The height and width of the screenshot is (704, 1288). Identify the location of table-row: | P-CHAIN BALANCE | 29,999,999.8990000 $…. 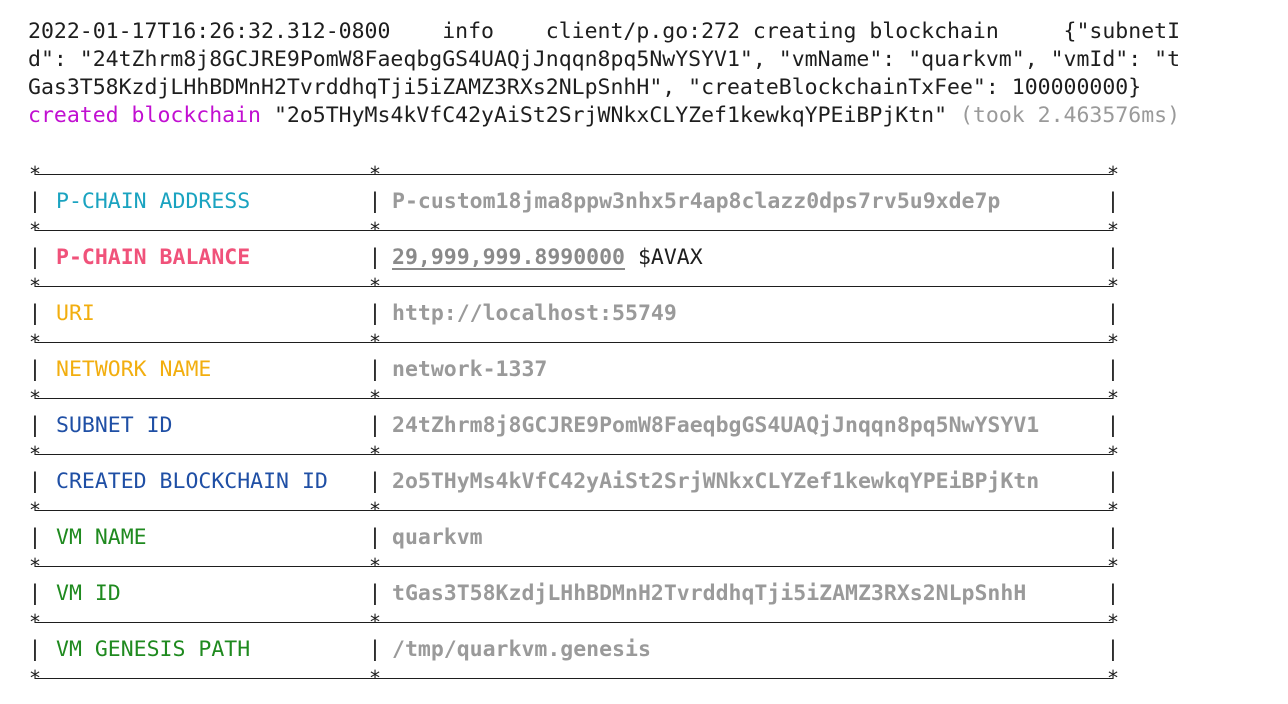
(574, 258).